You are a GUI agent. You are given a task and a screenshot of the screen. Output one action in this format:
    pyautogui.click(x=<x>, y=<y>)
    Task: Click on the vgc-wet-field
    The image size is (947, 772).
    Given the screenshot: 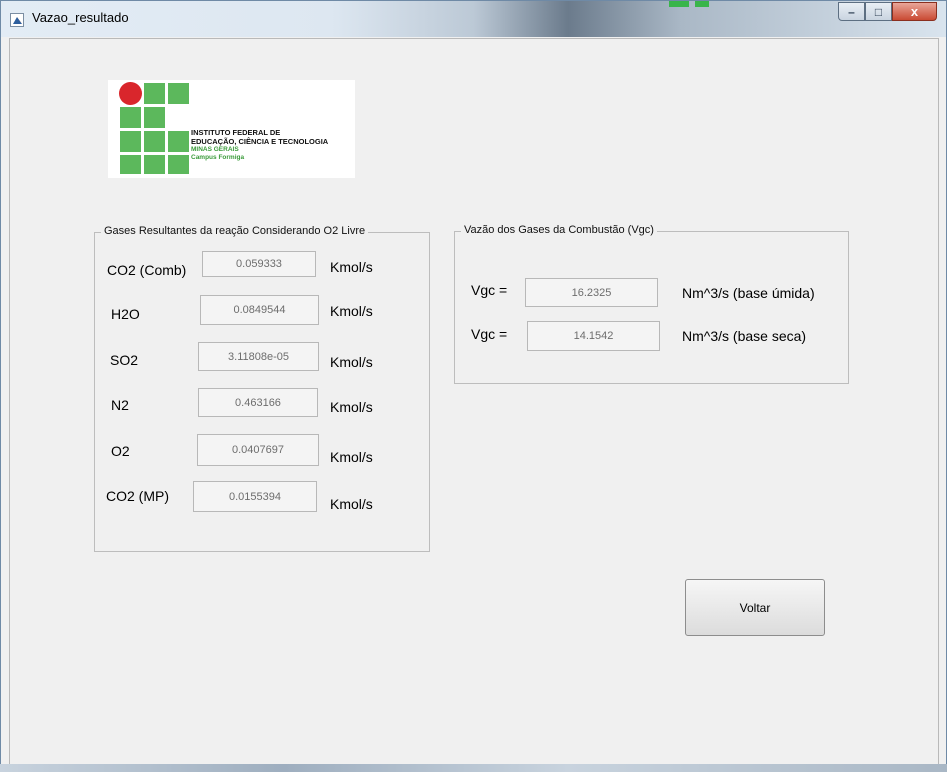 What is the action you would take?
    pyautogui.click(x=591, y=292)
    